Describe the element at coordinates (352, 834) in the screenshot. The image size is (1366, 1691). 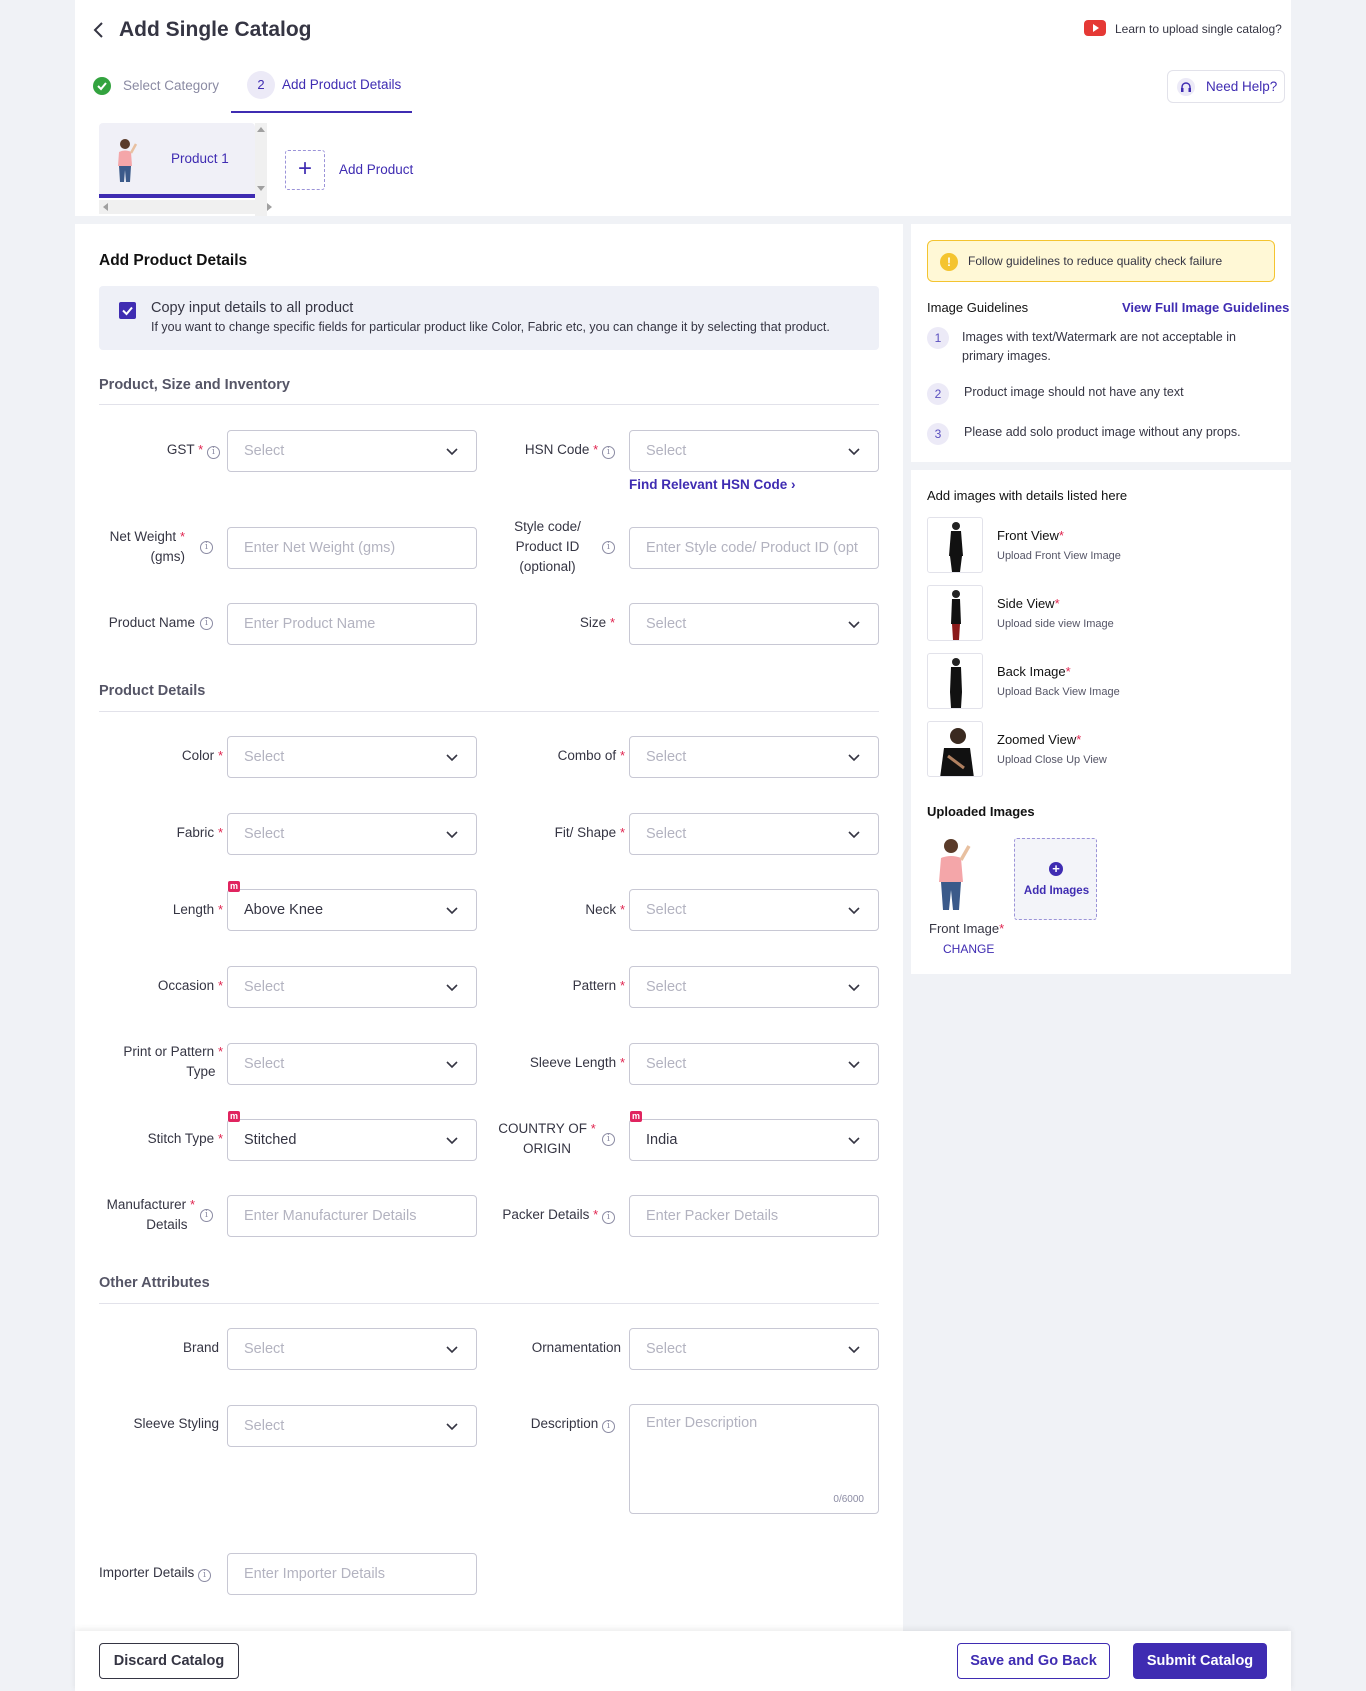
I see `fabric-select: Select` at that location.